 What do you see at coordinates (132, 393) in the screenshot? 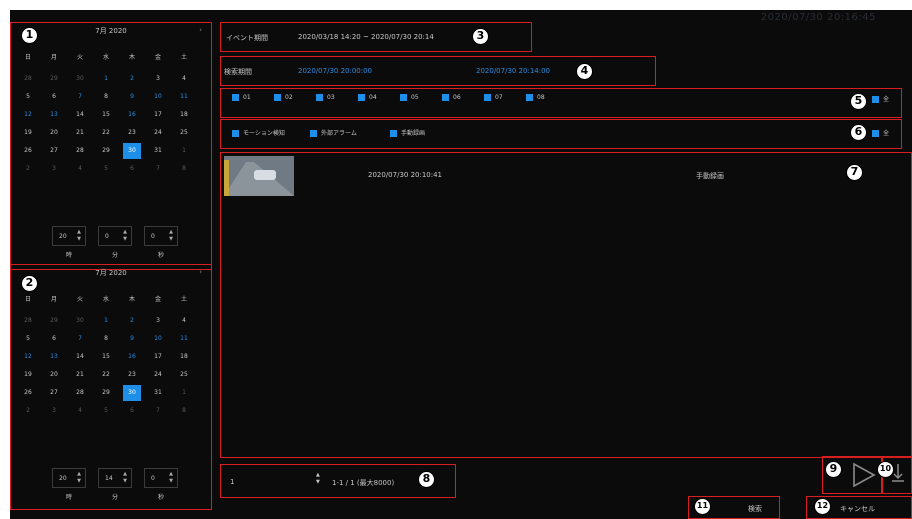
I see `calendar-day-selected: 30` at bounding box center [132, 393].